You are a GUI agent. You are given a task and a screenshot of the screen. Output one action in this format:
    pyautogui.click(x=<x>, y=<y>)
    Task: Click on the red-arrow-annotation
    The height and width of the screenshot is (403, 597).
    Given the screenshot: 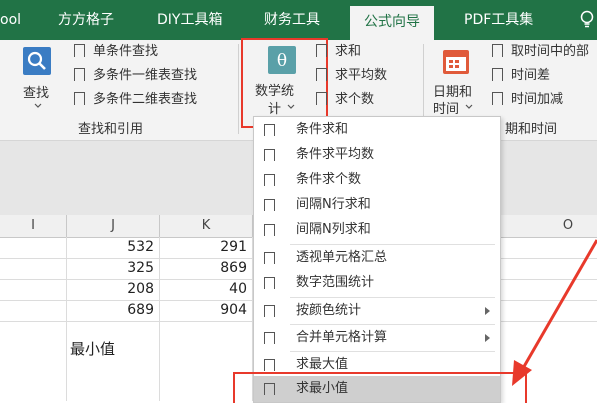 What is the action you would take?
    pyautogui.click(x=554, y=312)
    